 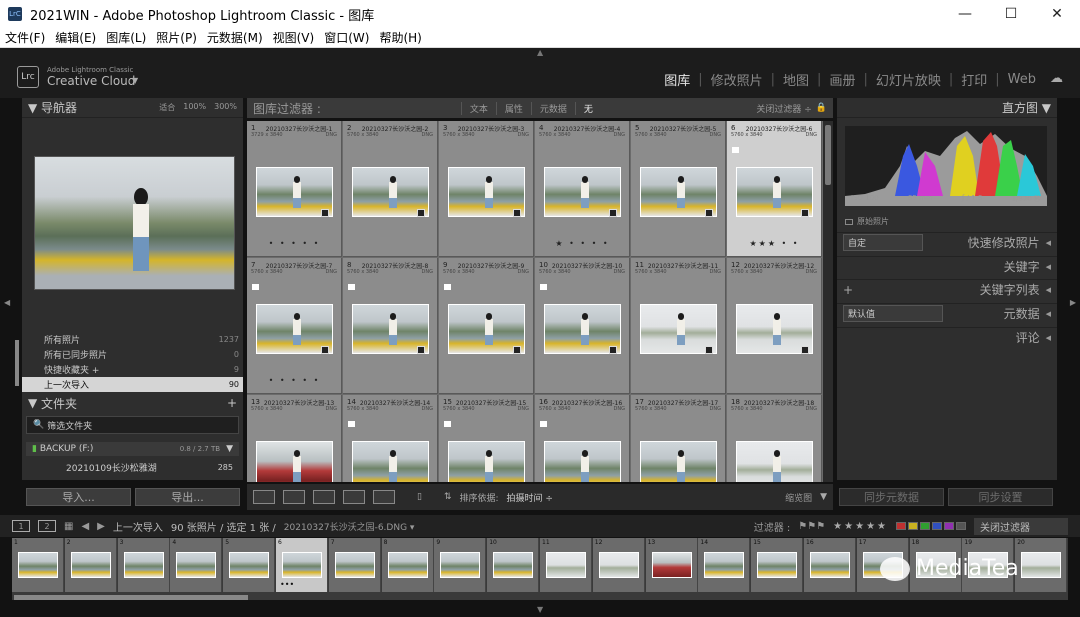 What do you see at coordinates (540, 52) in the screenshot?
I see `top-panel-toggle-icon: ▲` at bounding box center [540, 52].